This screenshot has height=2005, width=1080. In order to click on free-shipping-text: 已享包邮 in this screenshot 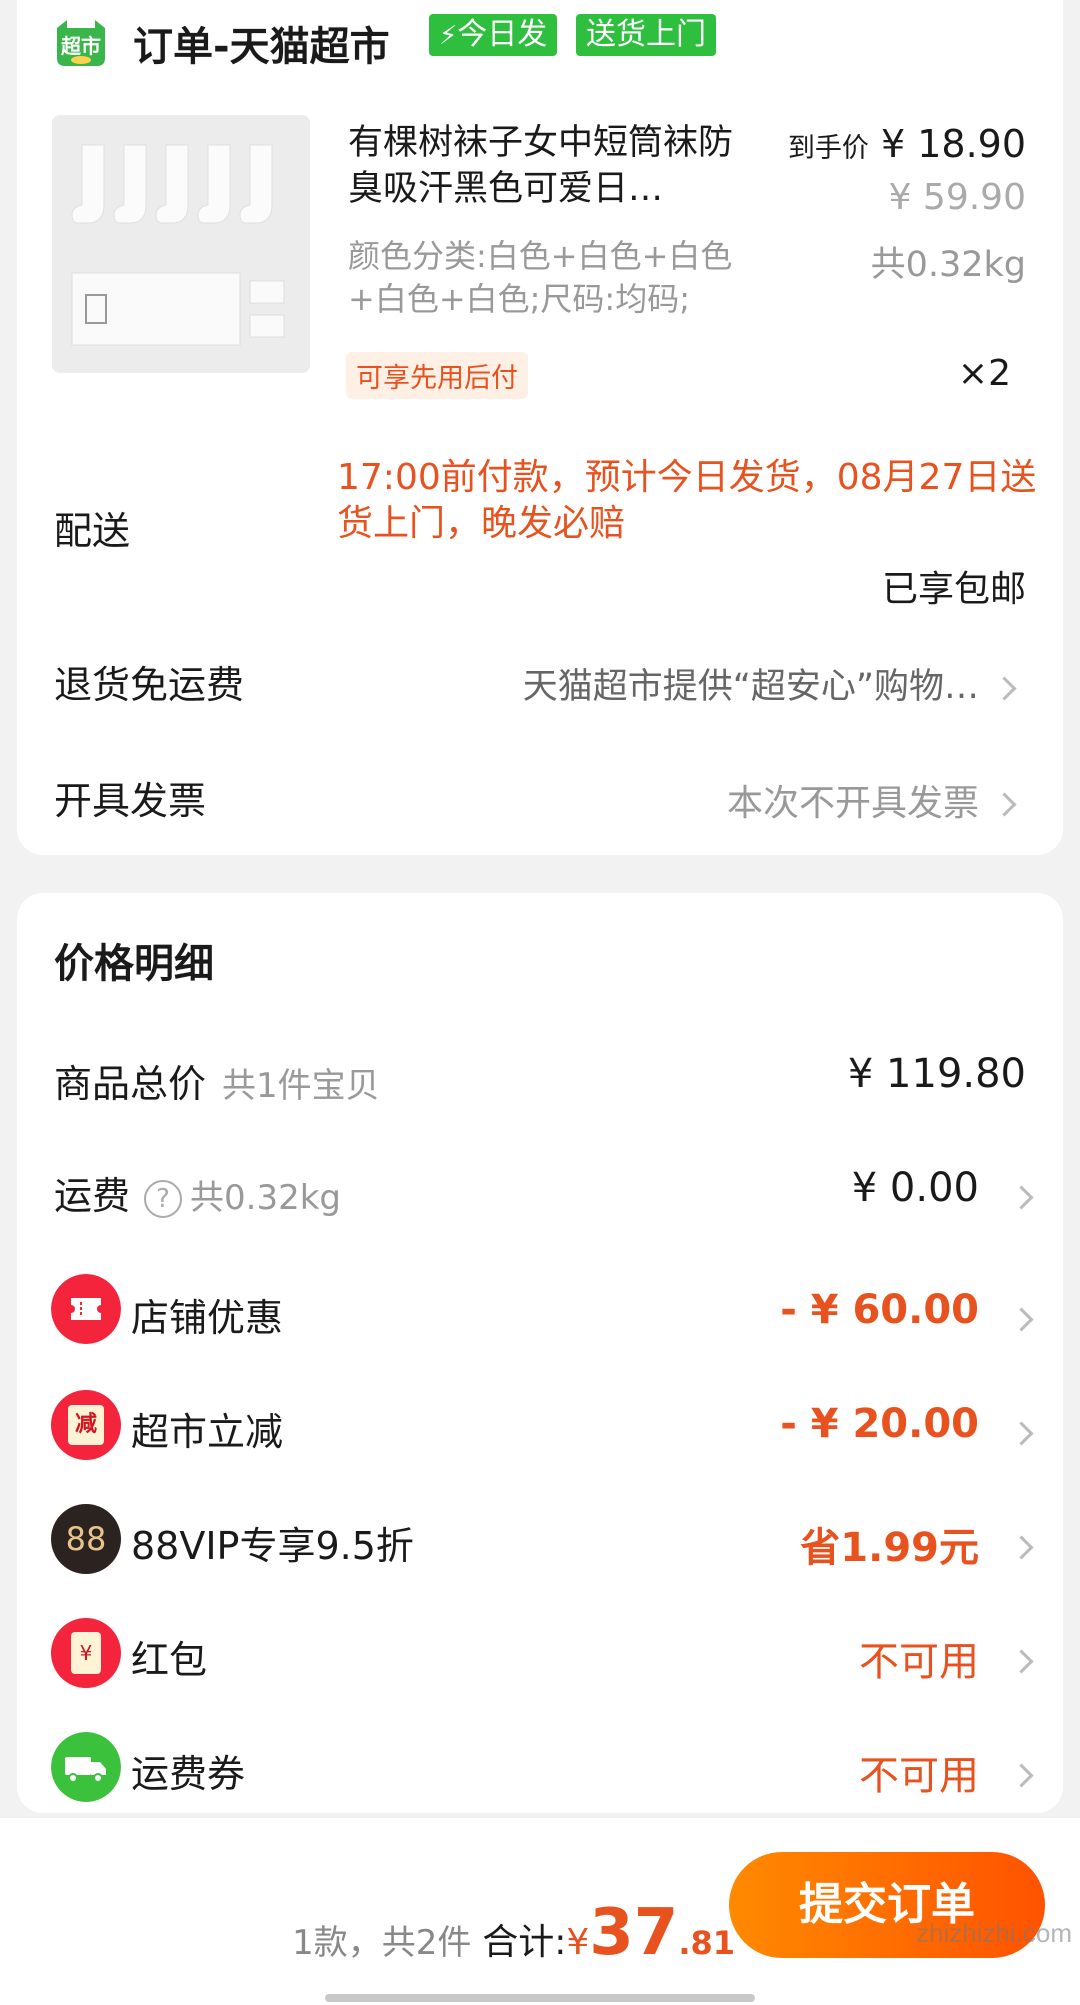, I will do `click(953, 589)`.